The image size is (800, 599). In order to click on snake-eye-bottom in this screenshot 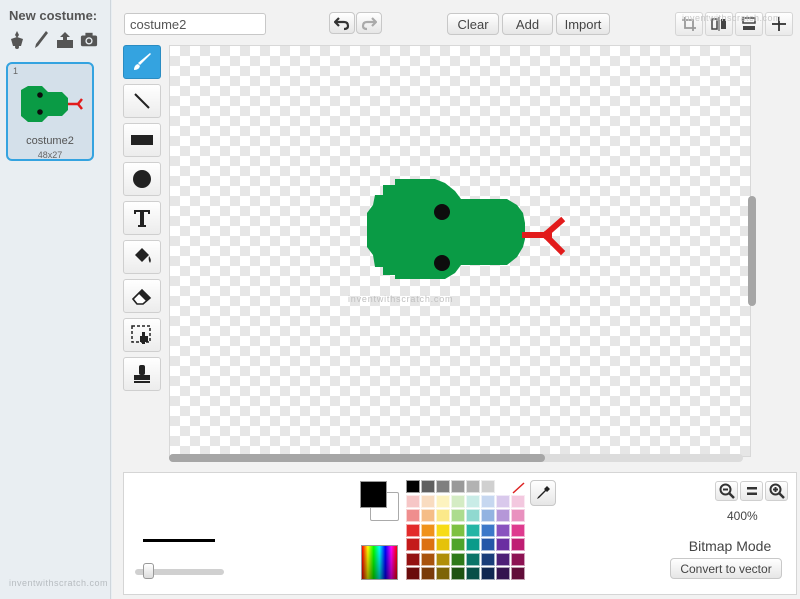, I will do `click(442, 263)`.